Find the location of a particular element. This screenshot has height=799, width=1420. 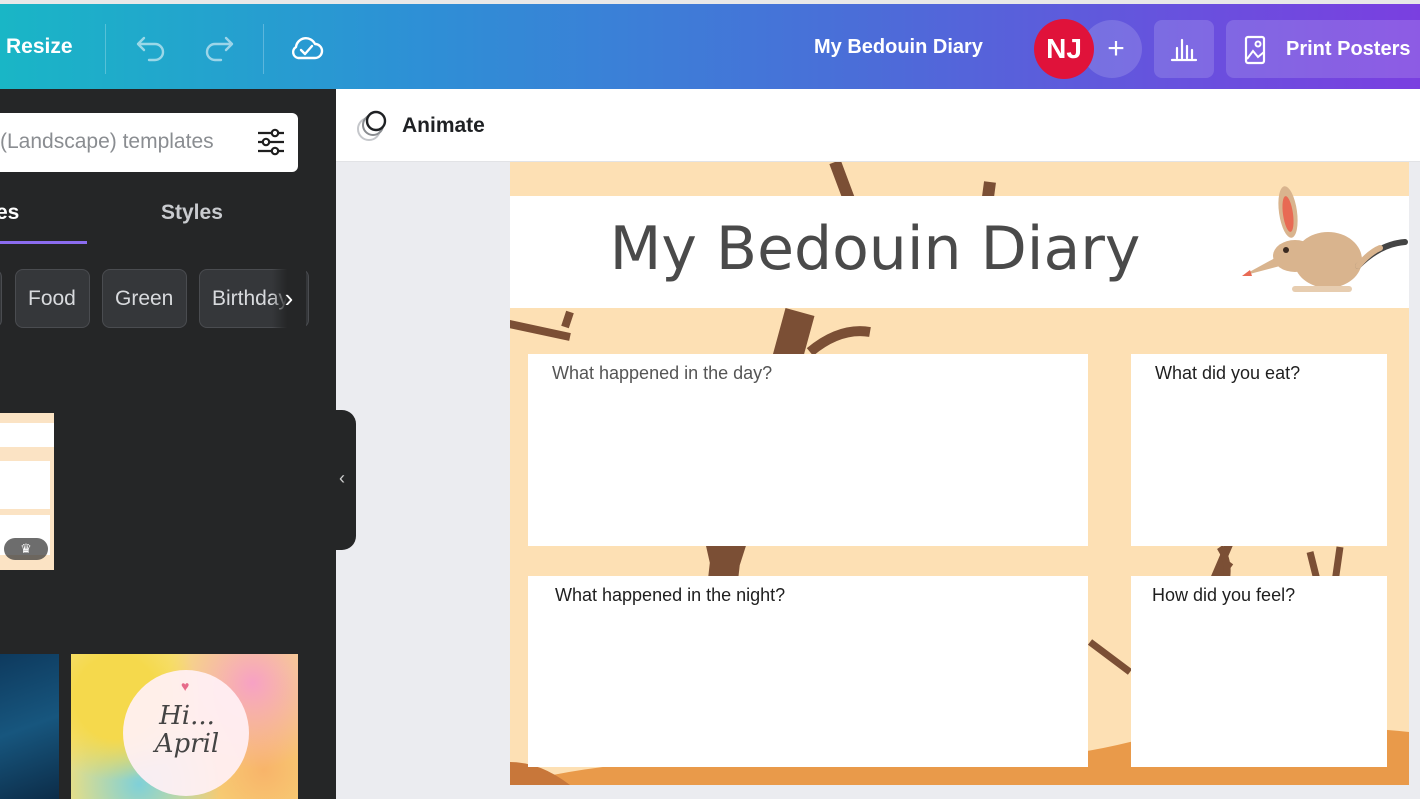

template-thumbnail is located at coordinates (29, 726).